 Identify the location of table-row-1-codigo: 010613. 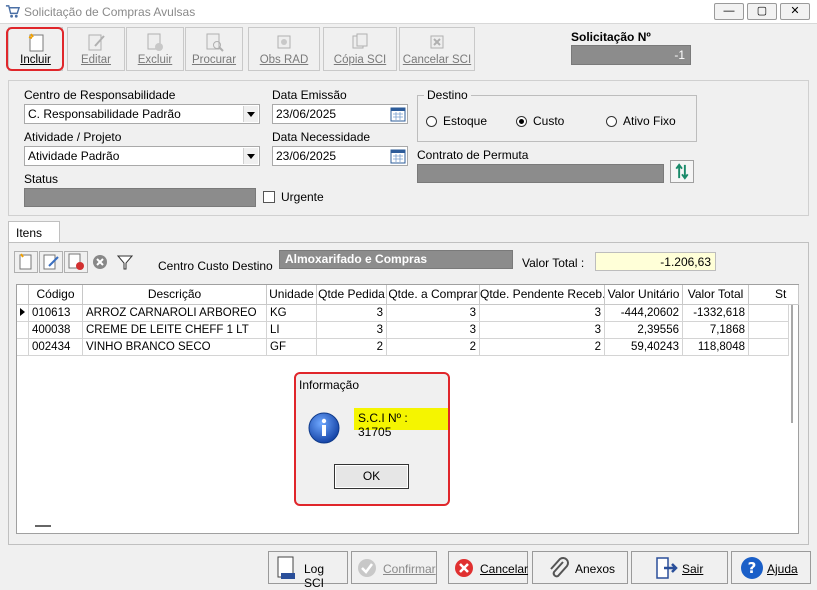
(56, 313).